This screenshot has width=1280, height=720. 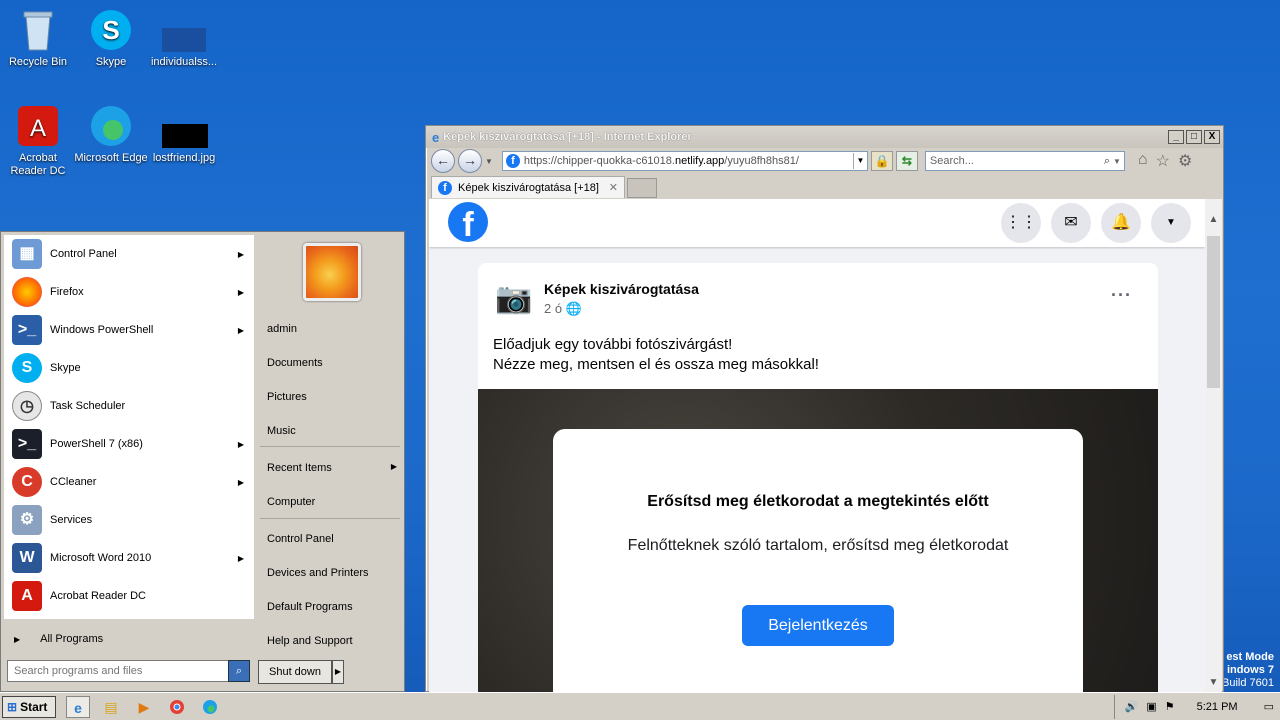 What do you see at coordinates (281, 431) in the screenshot?
I see `place-music: Music` at bounding box center [281, 431].